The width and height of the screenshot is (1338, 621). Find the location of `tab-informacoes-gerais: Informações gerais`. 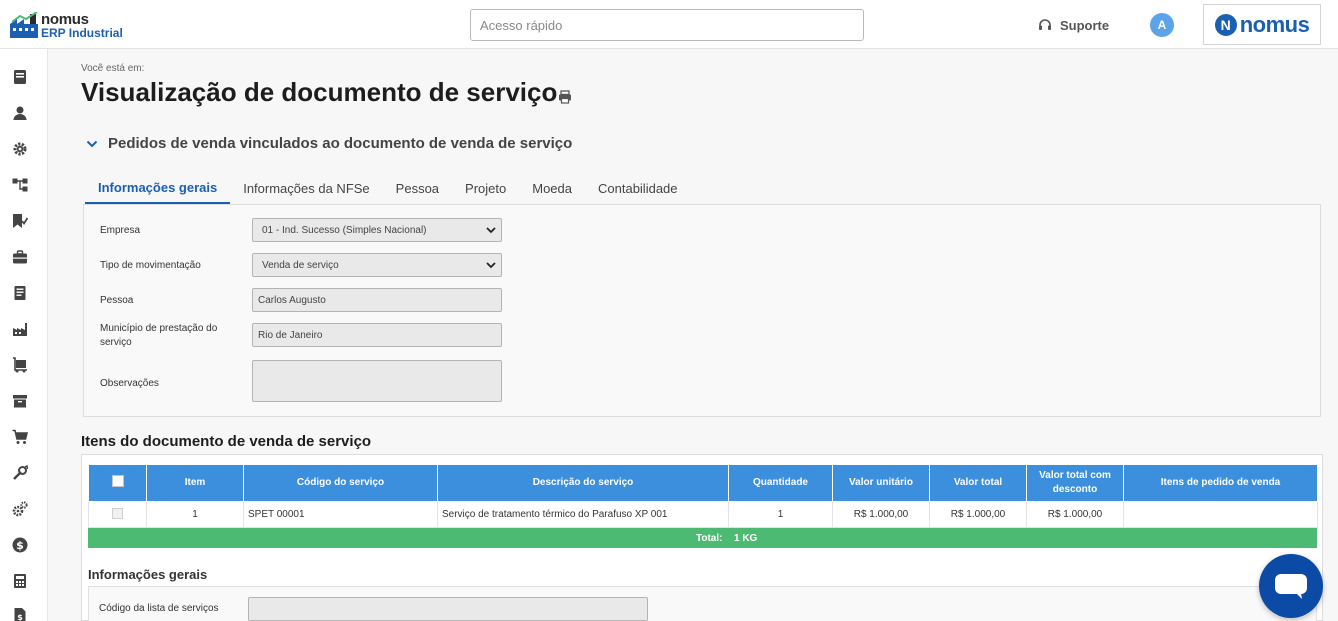

tab-informacoes-gerais: Informações gerais is located at coordinates (158, 188).